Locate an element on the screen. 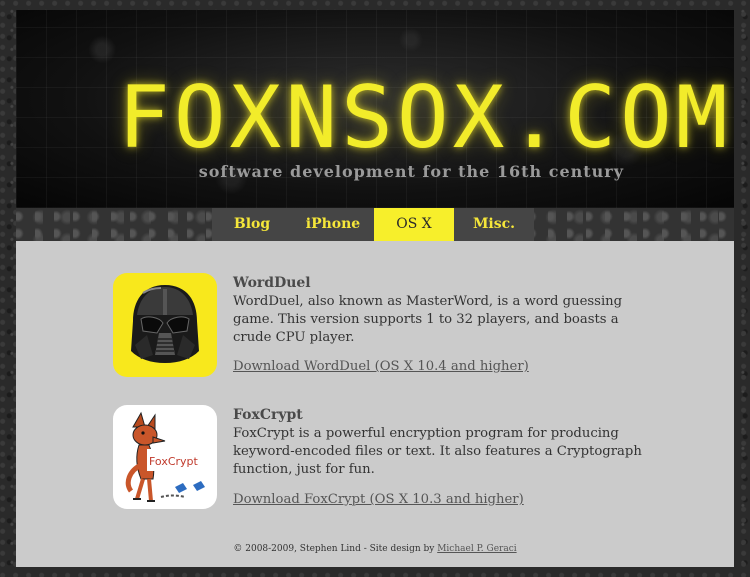 The width and height of the screenshot is (750, 577). tab-blog: Blog is located at coordinates (252, 224).